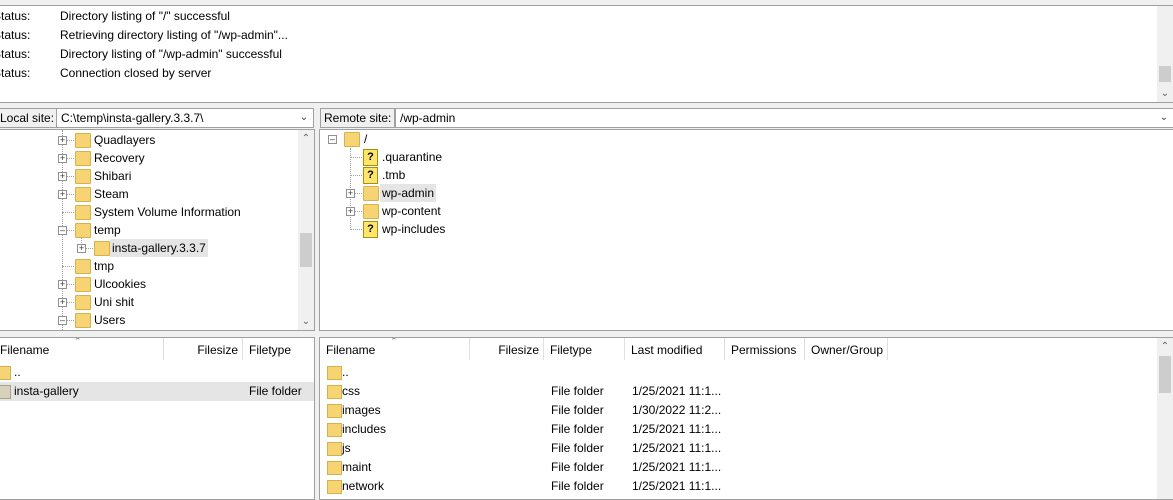 Image resolution: width=1173 pixels, height=500 pixels. What do you see at coordinates (125, 140) in the screenshot?
I see `tree-item-label: Quadlayers` at bounding box center [125, 140].